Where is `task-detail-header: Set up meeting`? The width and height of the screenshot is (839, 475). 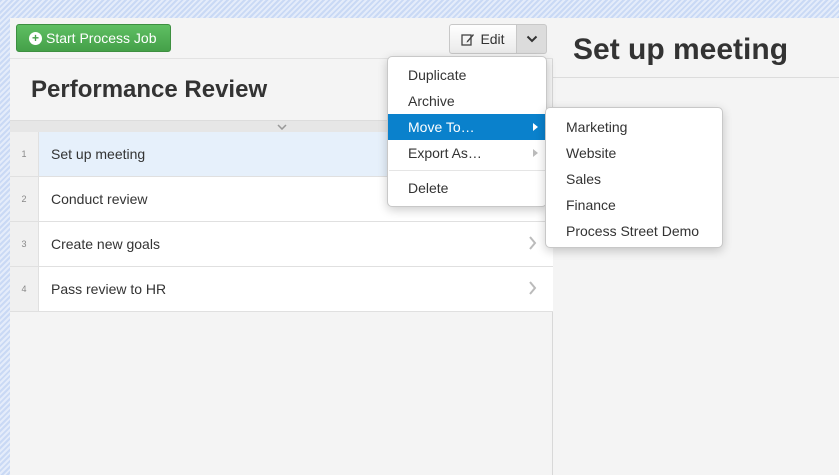
task-detail-header: Set up meeting is located at coordinates (696, 48).